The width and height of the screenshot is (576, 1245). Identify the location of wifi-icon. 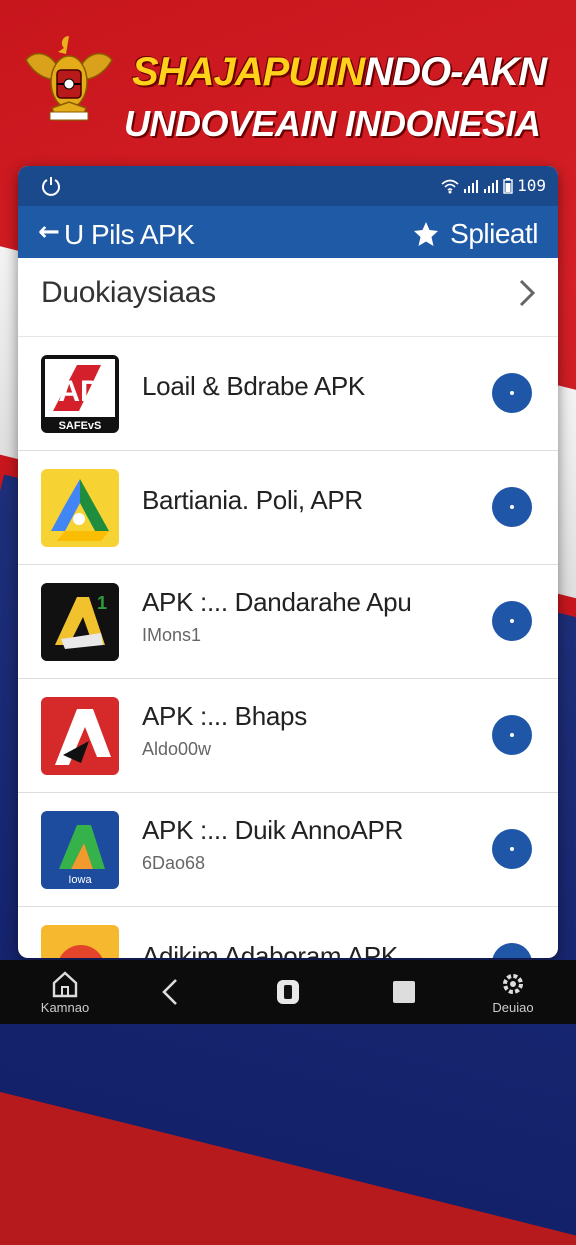
(450, 186).